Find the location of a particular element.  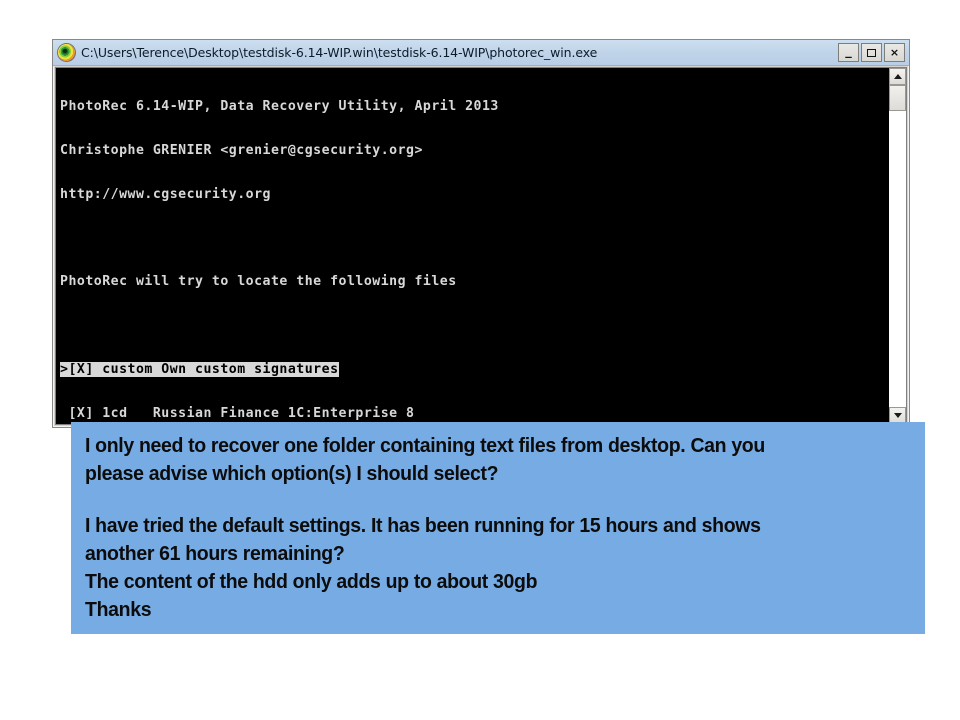

close-button: × is located at coordinates (894, 52).